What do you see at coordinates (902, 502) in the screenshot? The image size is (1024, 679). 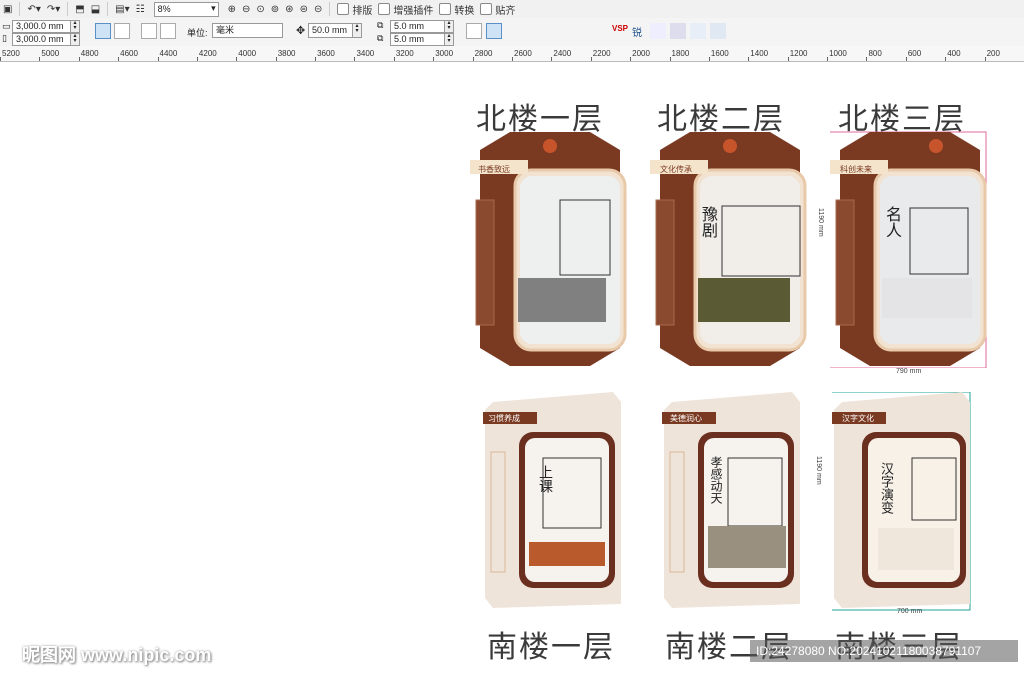 I see `board-south3` at bounding box center [902, 502].